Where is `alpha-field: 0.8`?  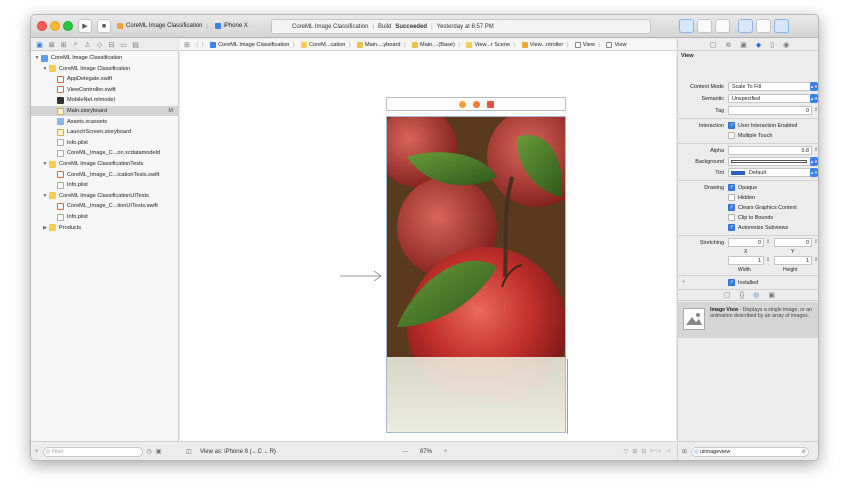
alpha-field: 0.8 is located at coordinates (770, 150).